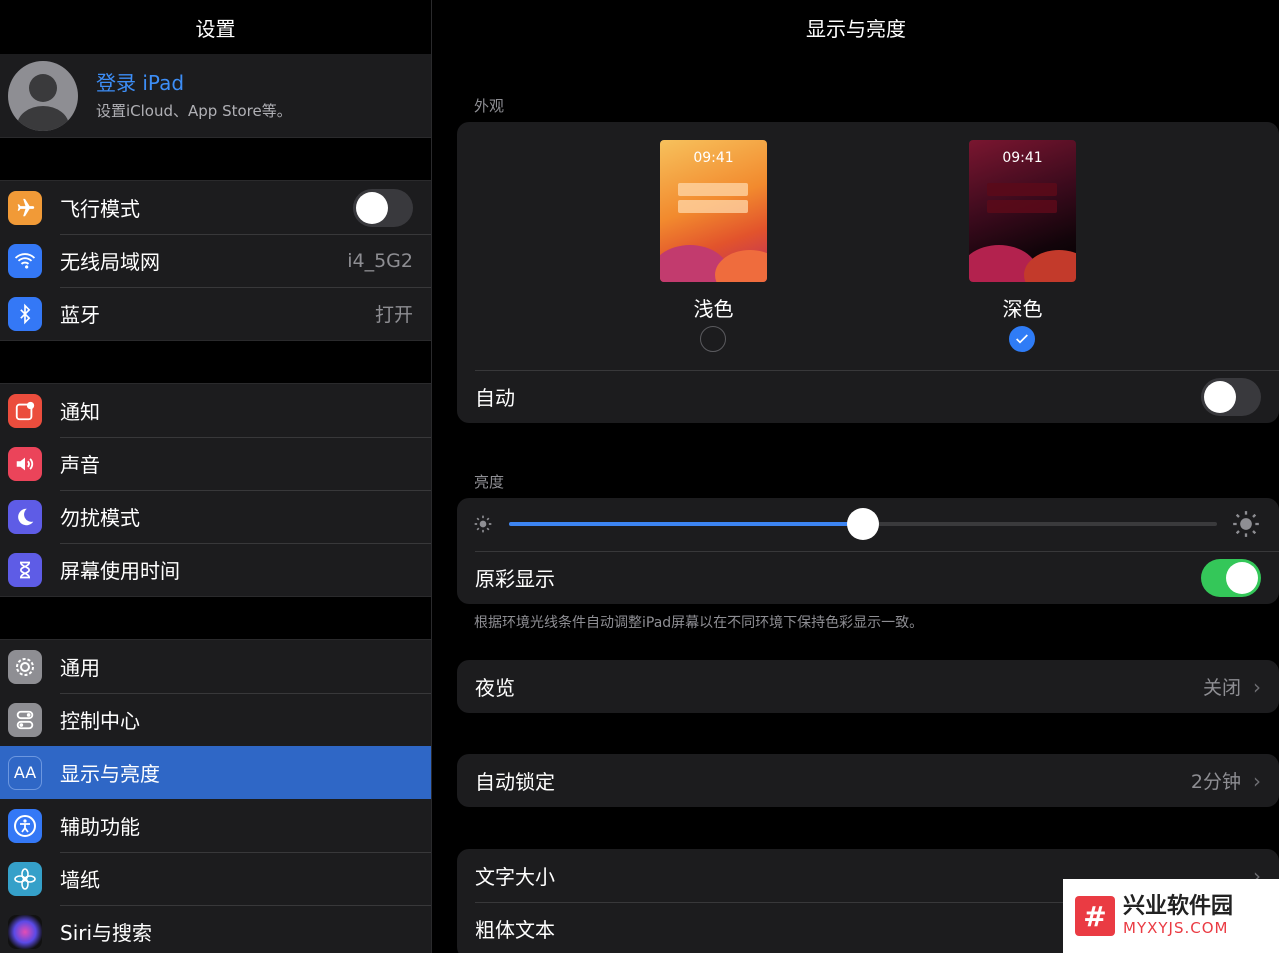 The image size is (1279, 953). What do you see at coordinates (713, 211) in the screenshot?
I see `light-mode-preview: 09:41` at bounding box center [713, 211].